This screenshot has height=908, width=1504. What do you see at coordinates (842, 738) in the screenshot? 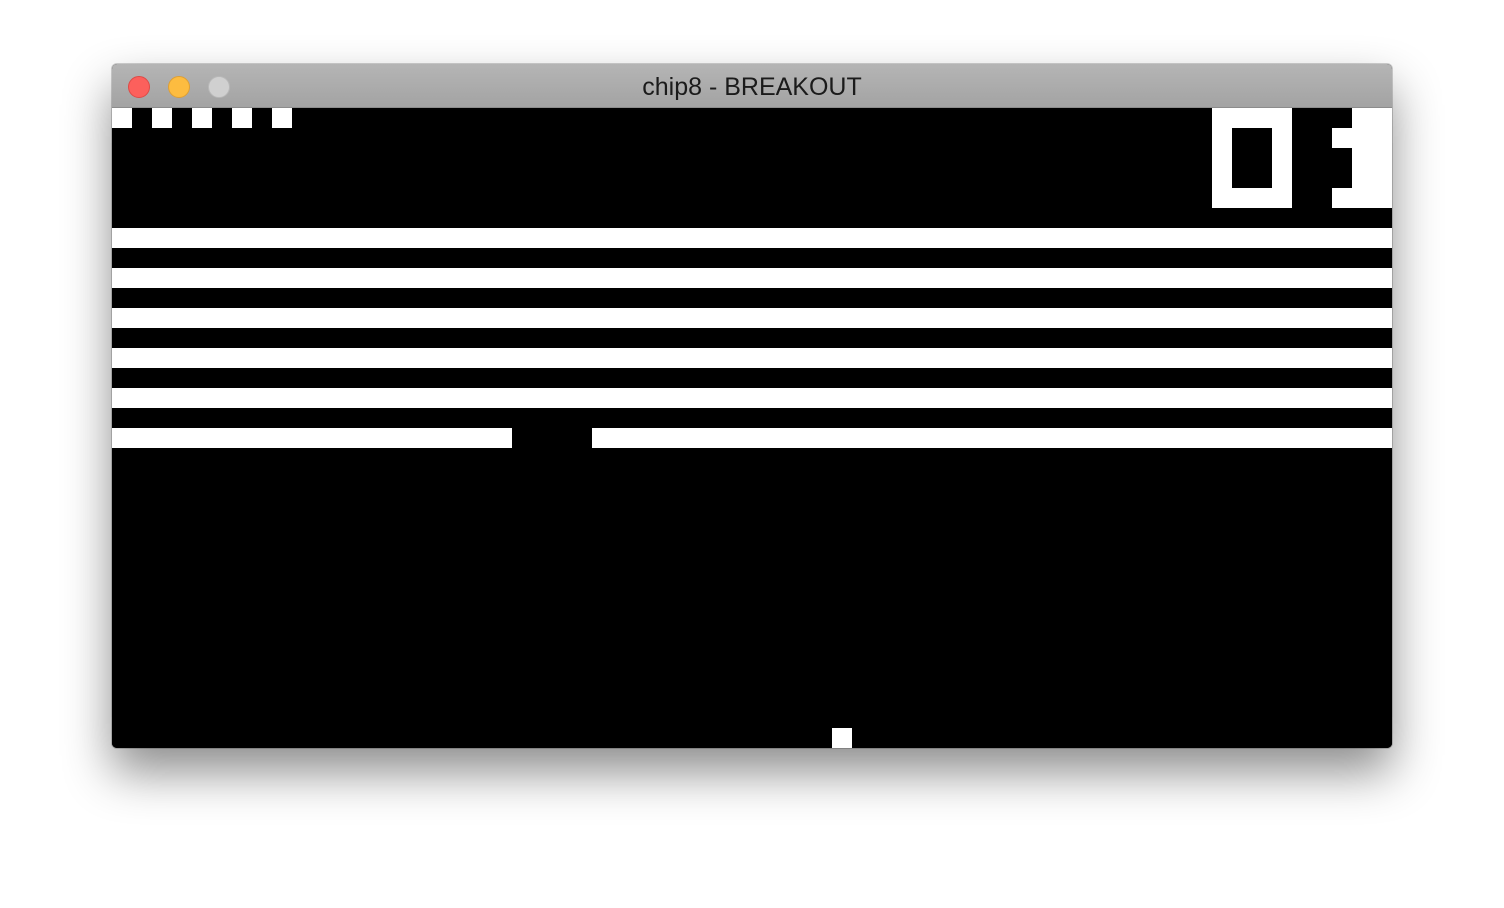
I see `ball` at bounding box center [842, 738].